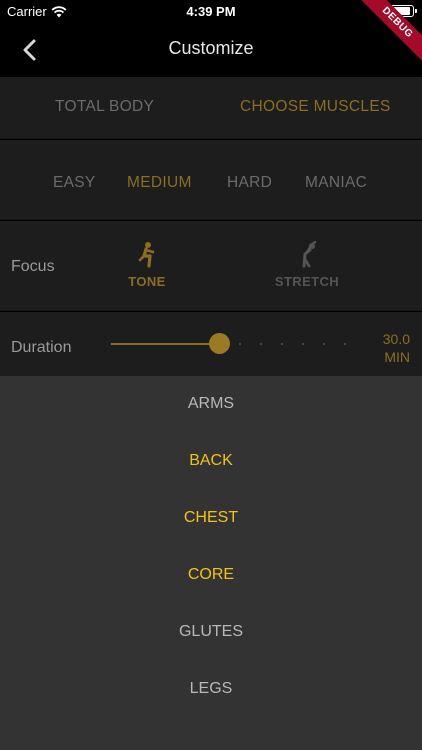 This screenshot has width=422, height=750. I want to click on stretch-figure-icon, so click(309, 254).